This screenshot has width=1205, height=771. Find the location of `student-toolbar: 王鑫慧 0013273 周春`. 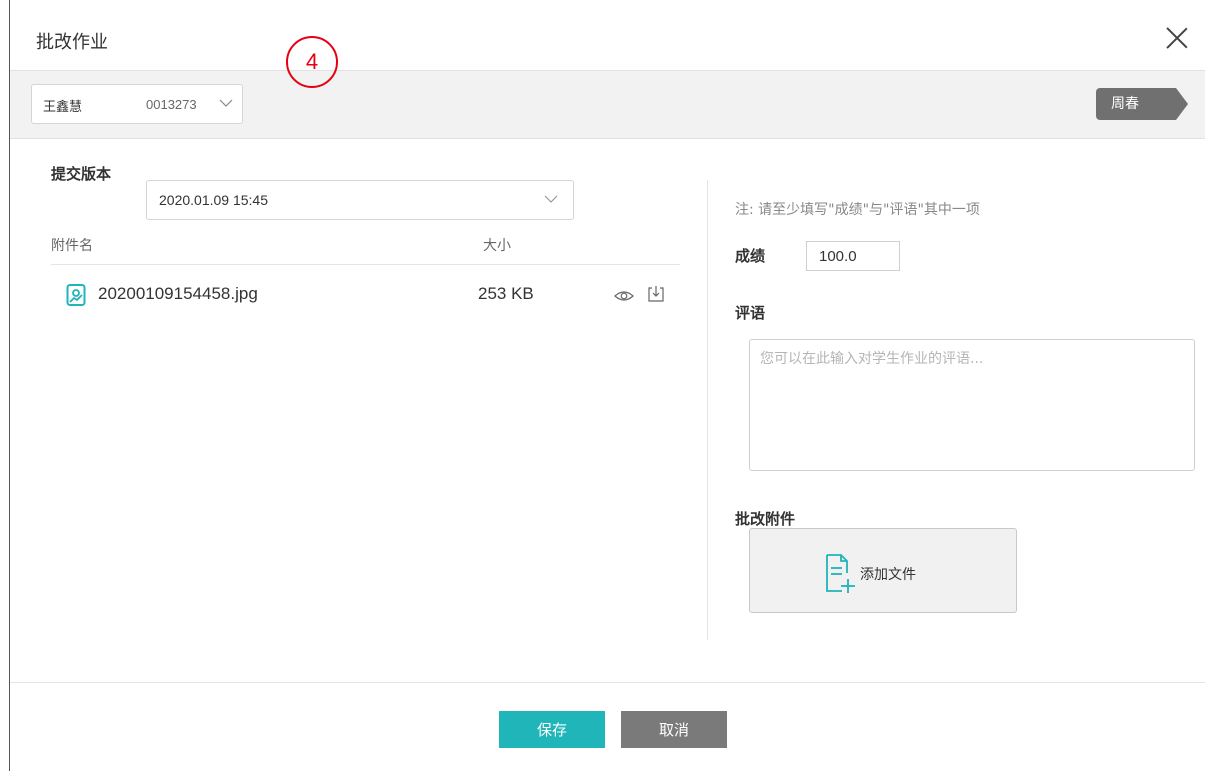

student-toolbar: 王鑫慧 0013273 周春 is located at coordinates (607, 105).